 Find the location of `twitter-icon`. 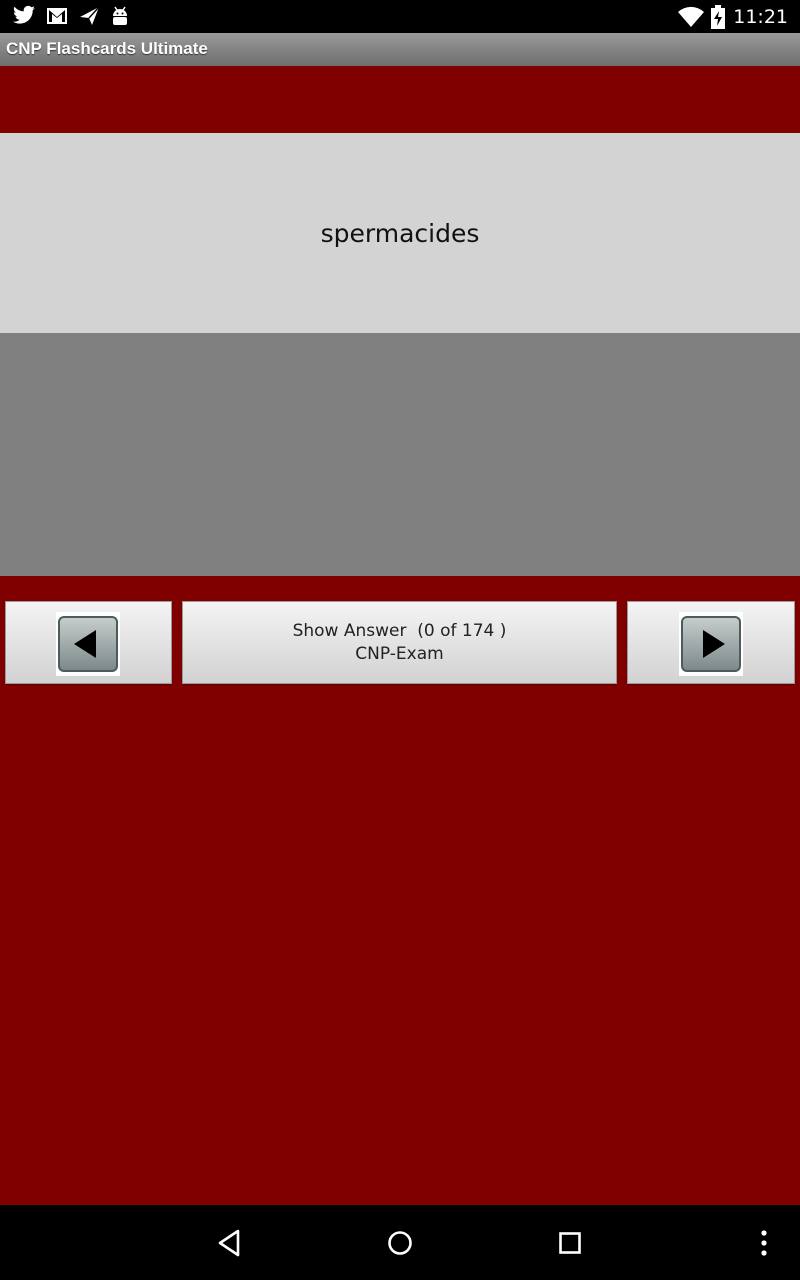

twitter-icon is located at coordinates (24, 14).